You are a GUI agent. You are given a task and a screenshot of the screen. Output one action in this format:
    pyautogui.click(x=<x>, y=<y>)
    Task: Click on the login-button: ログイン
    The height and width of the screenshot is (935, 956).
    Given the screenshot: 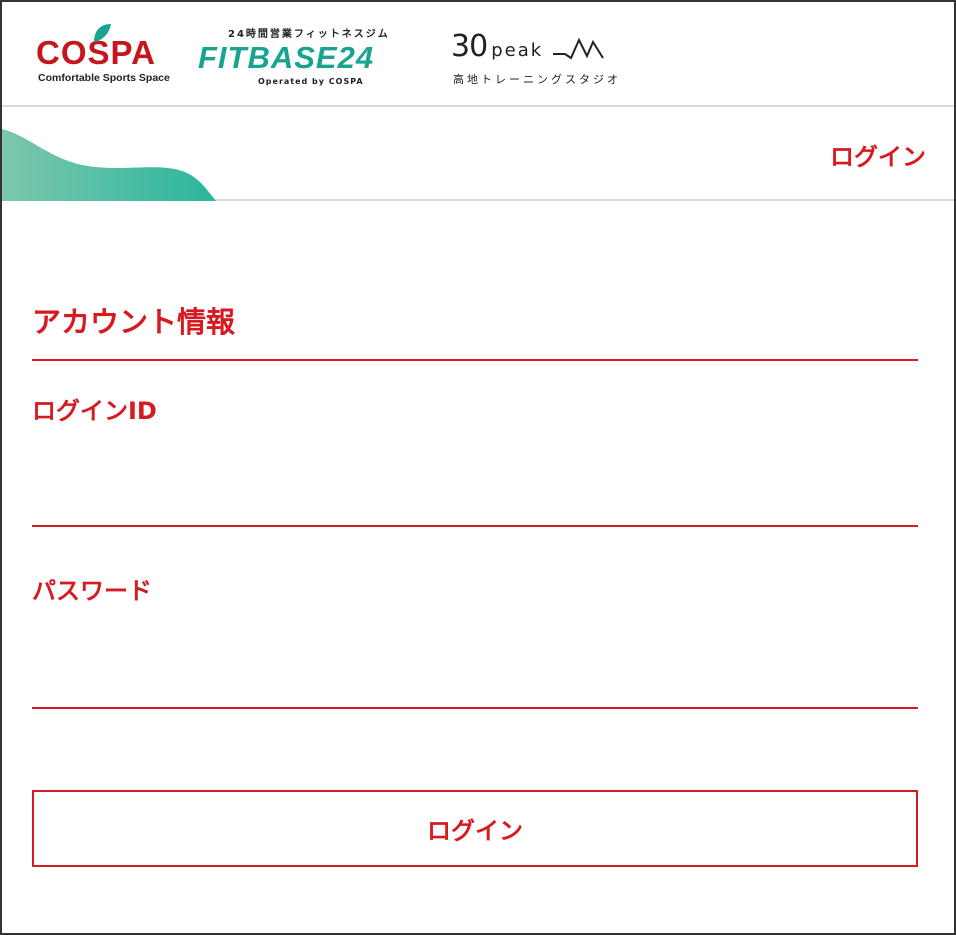 What is the action you would take?
    pyautogui.click(x=475, y=828)
    